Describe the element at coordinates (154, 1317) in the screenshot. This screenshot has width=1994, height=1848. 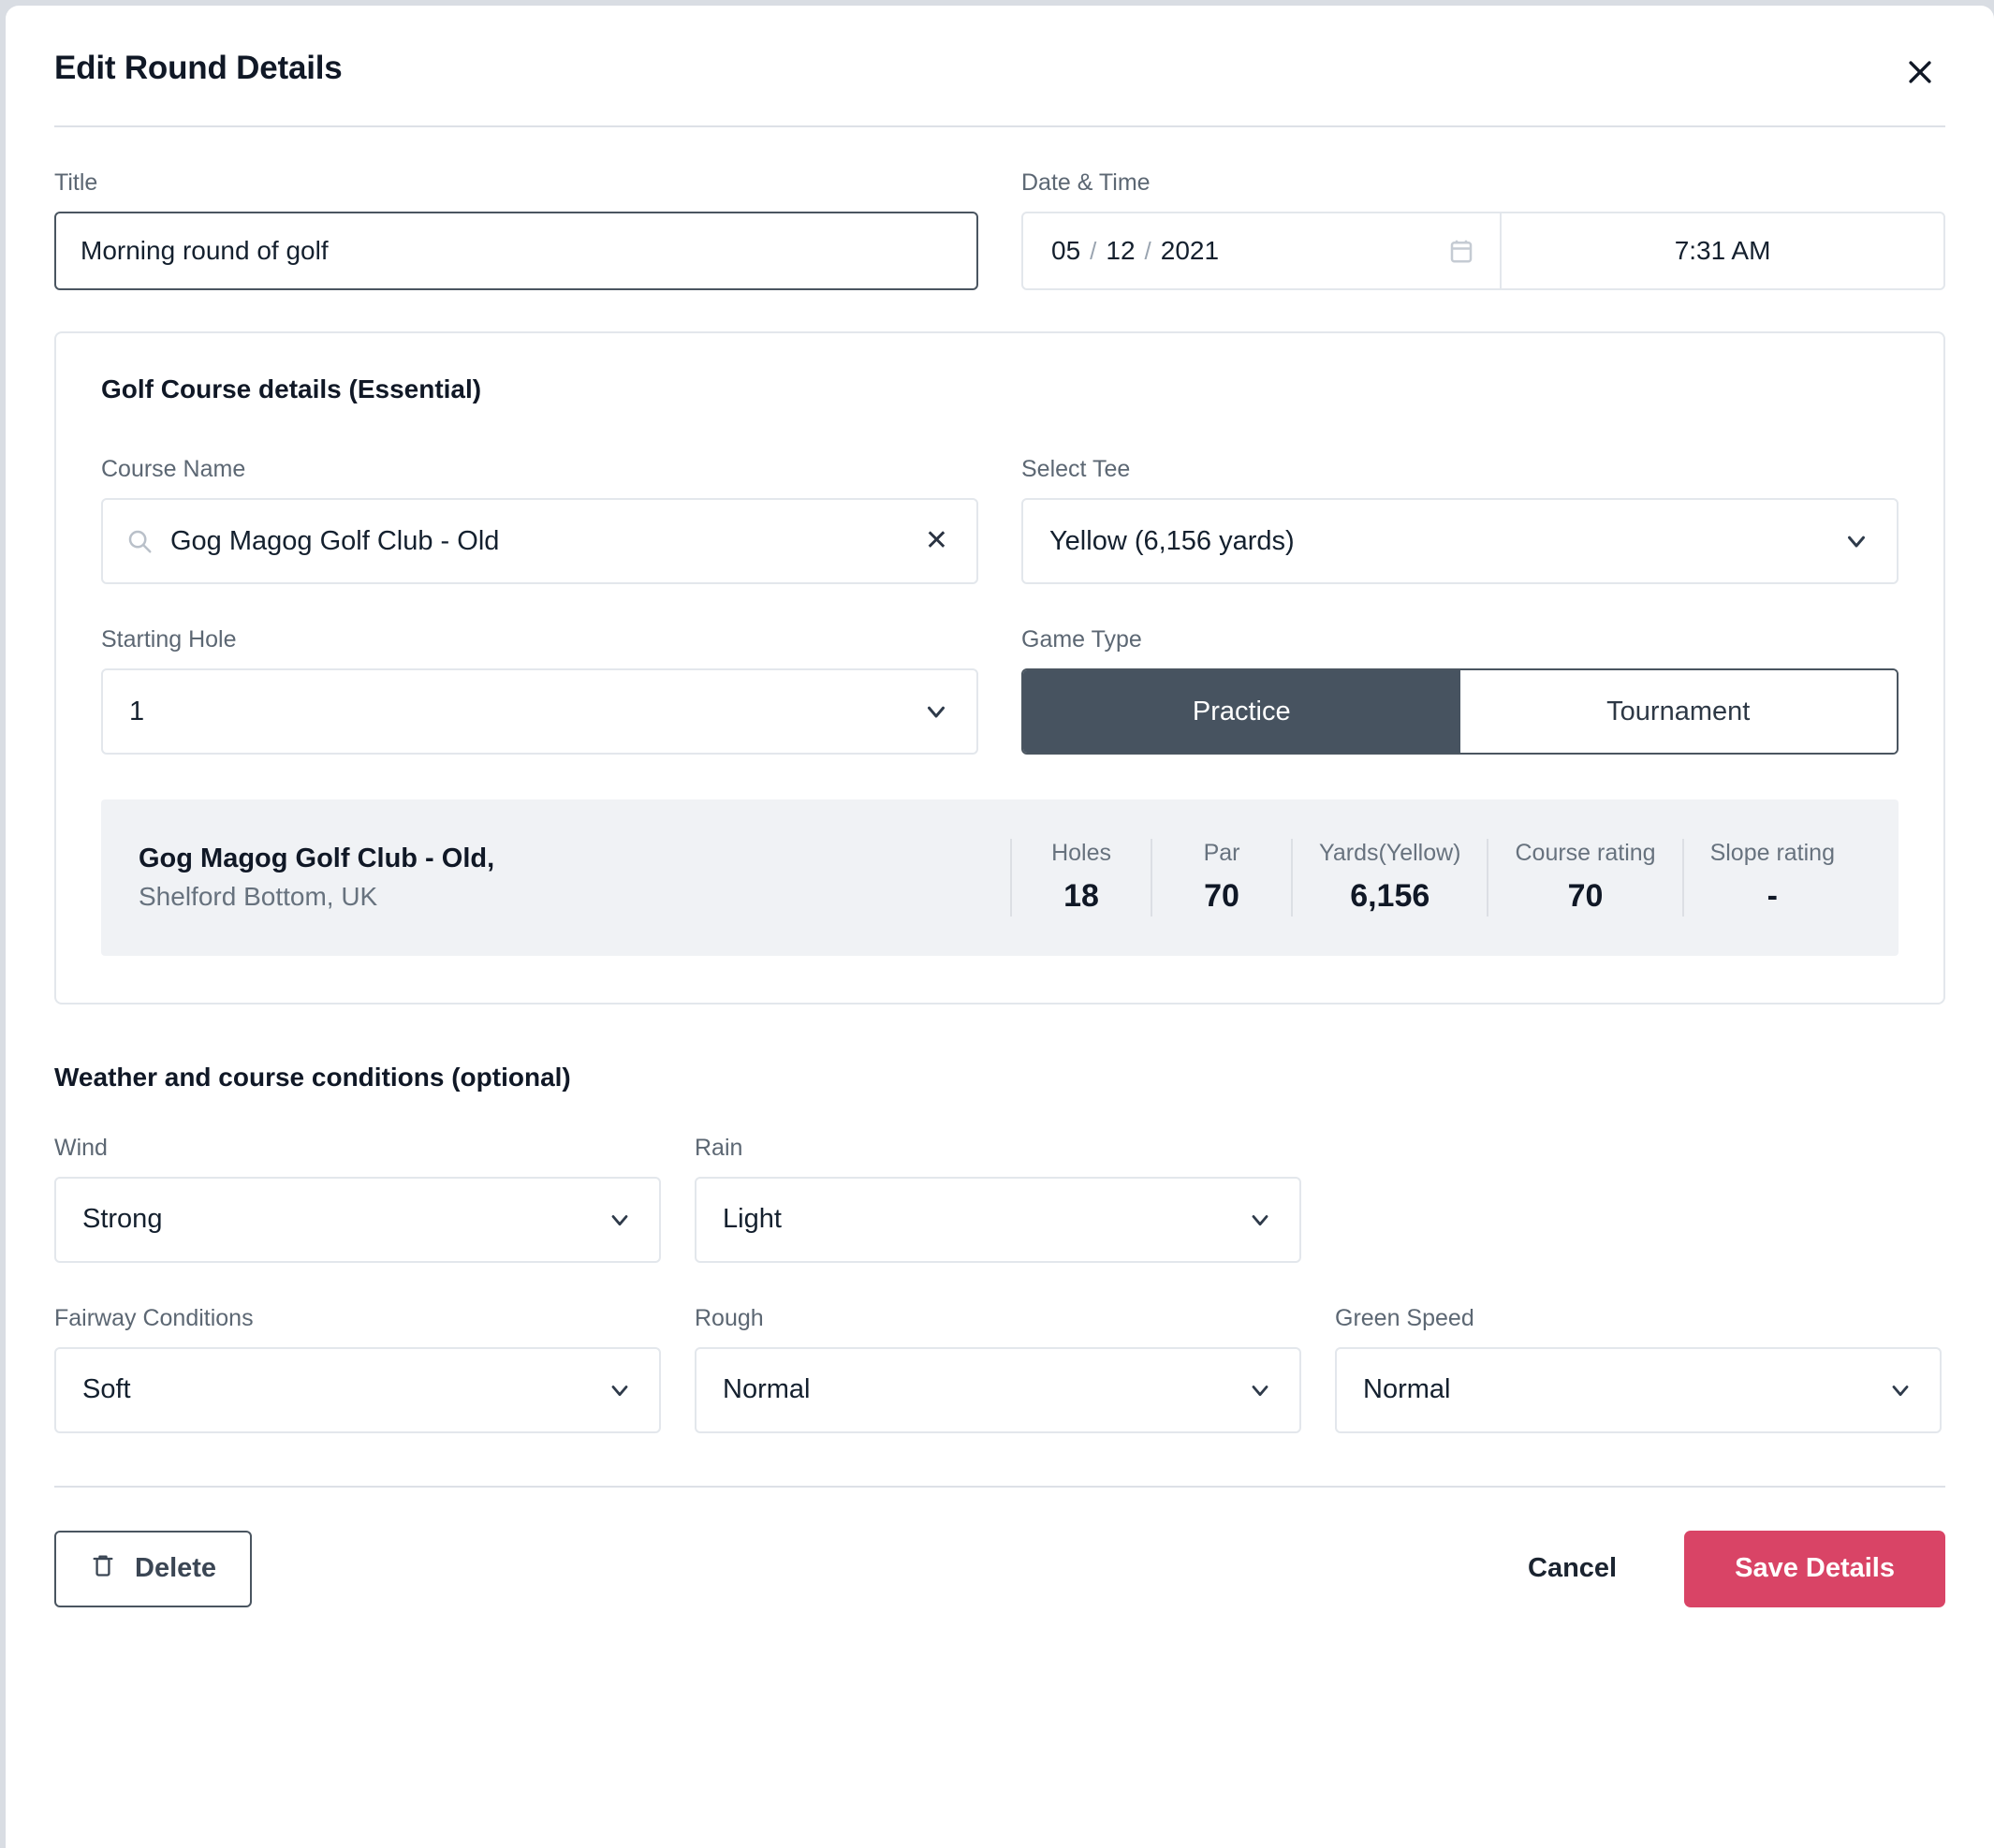
I see `fairway-label: Fairway Conditions` at that location.